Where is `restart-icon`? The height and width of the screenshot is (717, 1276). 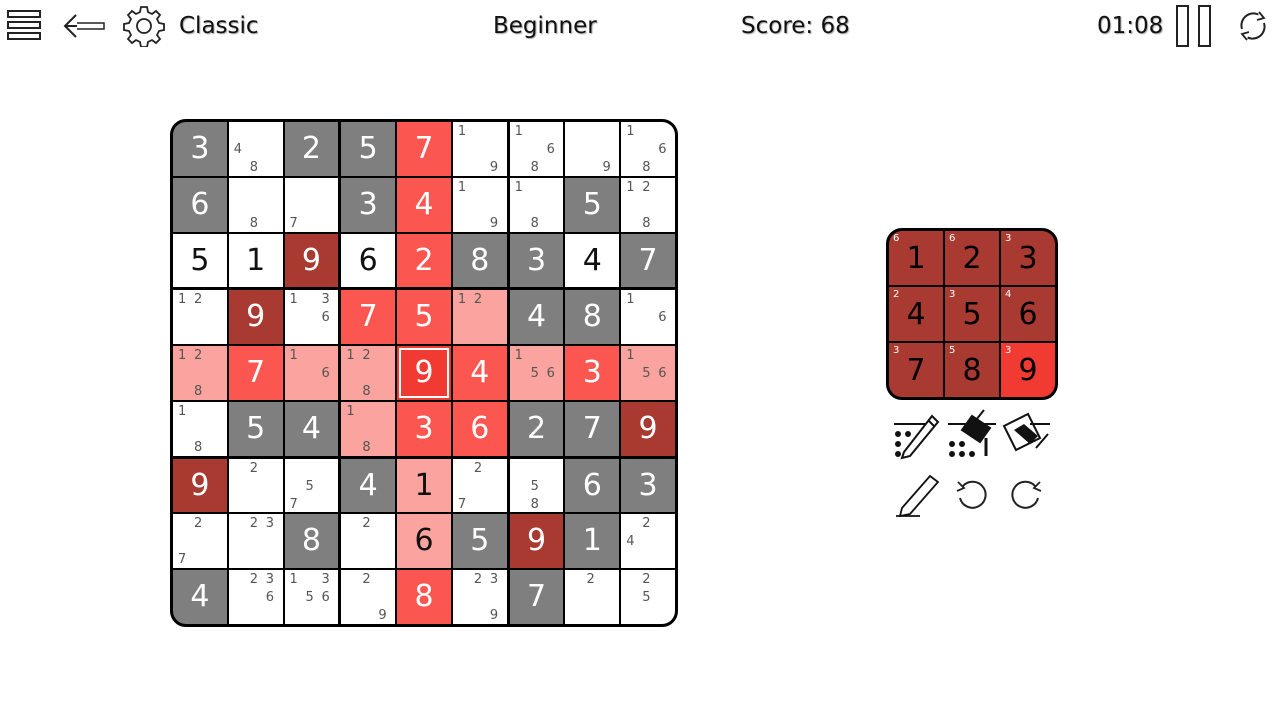
restart-icon is located at coordinates (1253, 26).